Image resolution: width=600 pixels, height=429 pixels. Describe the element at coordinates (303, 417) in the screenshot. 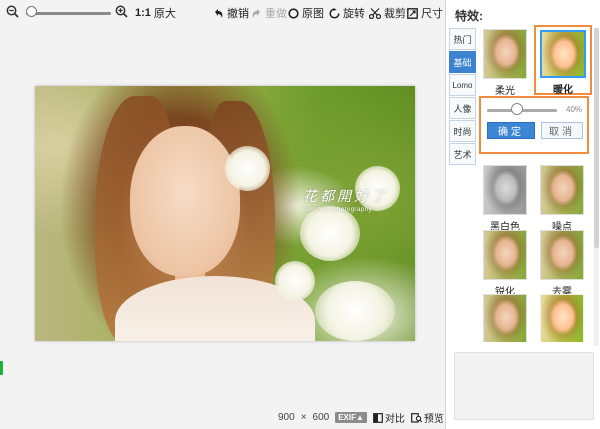

I see `times-sign: ×` at that location.